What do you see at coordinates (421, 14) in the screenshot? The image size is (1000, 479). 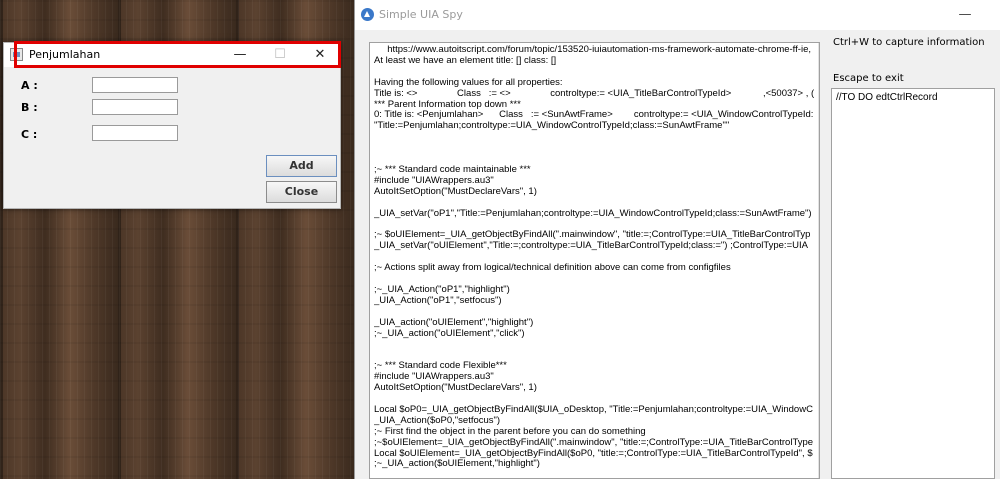 I see `uia-spy-title: Simple UIA Spy` at bounding box center [421, 14].